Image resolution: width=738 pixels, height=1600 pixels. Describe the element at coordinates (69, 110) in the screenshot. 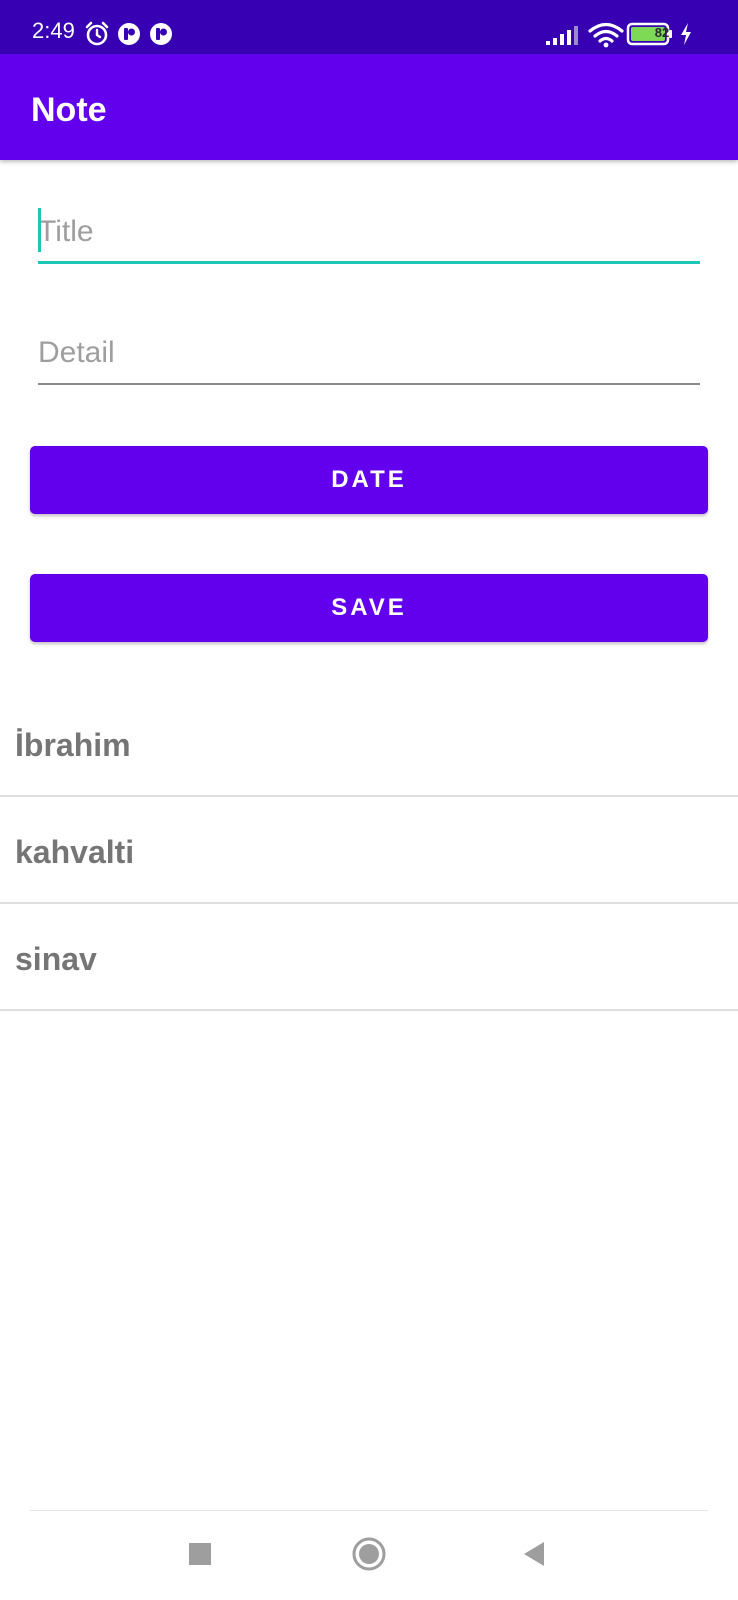

I see `page-title: Note` at that location.